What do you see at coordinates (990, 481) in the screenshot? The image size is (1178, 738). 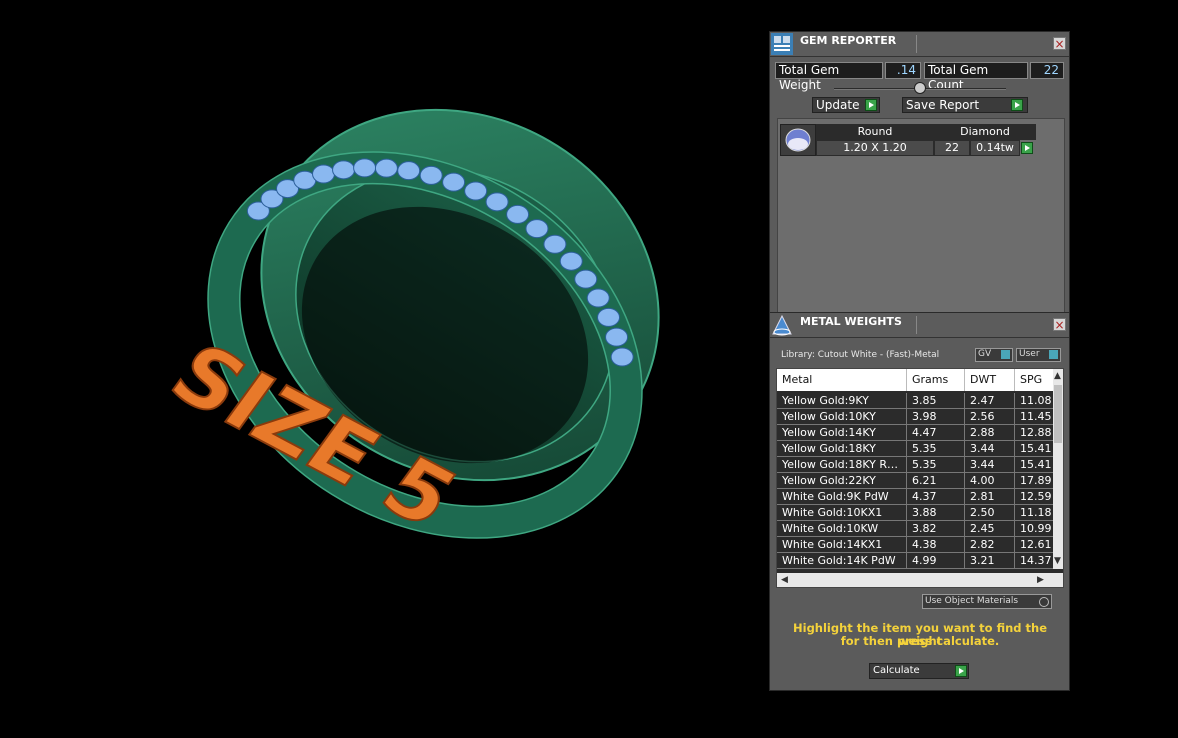 I see `cell-dwt: 4.00` at bounding box center [990, 481].